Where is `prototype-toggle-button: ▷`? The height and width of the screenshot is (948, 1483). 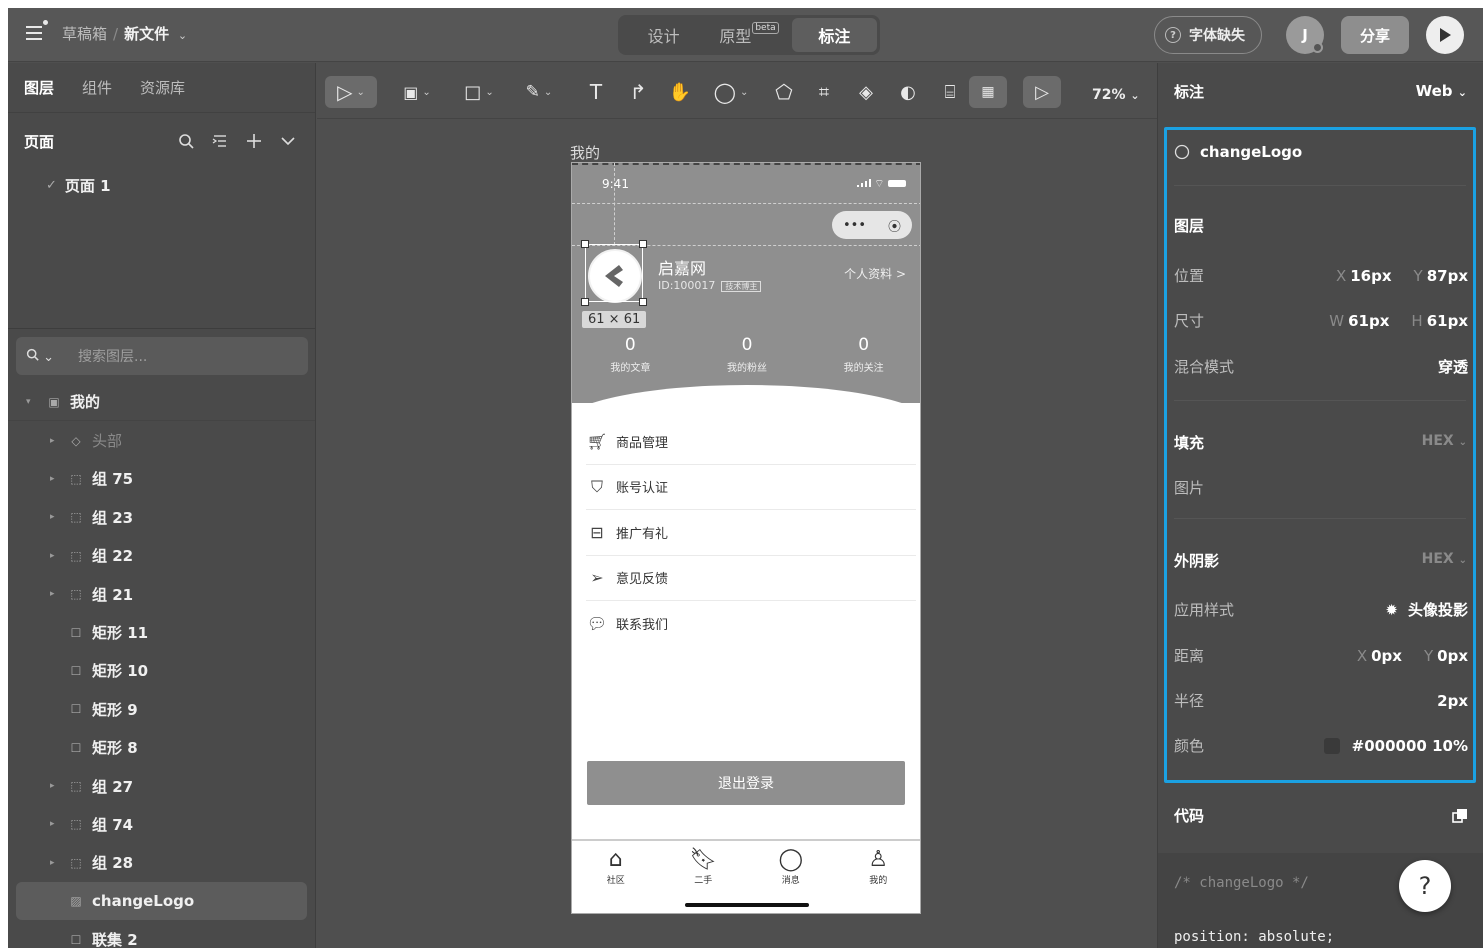
prototype-toggle-button: ▷ is located at coordinates (1042, 92).